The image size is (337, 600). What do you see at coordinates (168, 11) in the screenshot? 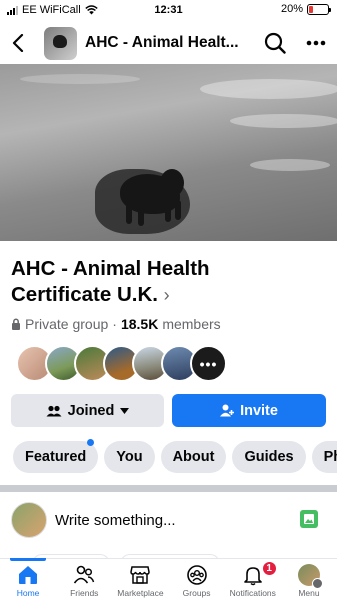
I see `status-bar: EE WiFiCall 12:31 20%` at bounding box center [168, 11].